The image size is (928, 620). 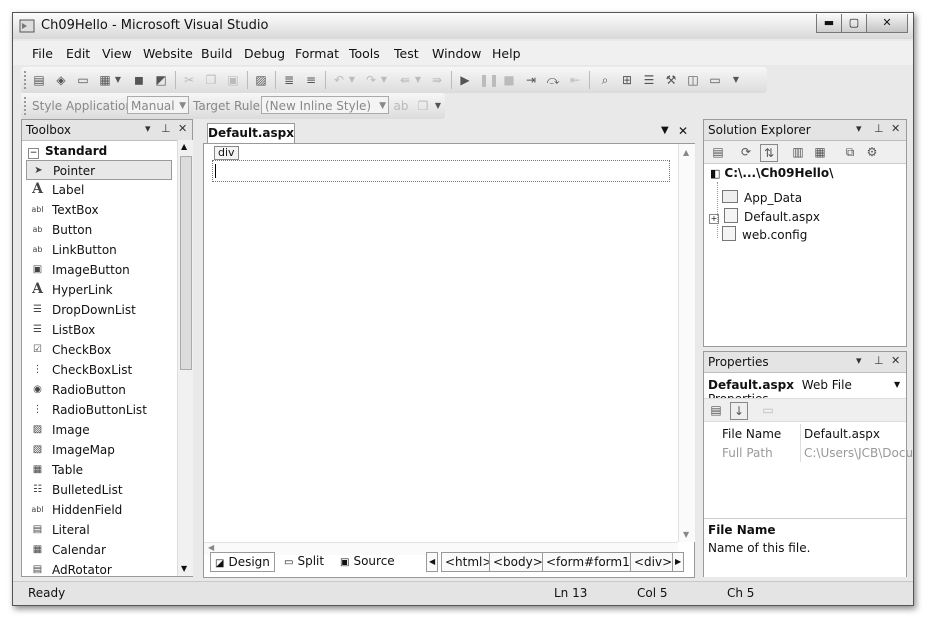 What do you see at coordinates (371, 80) in the screenshot?
I see `redo-icon: ↷` at bounding box center [371, 80].